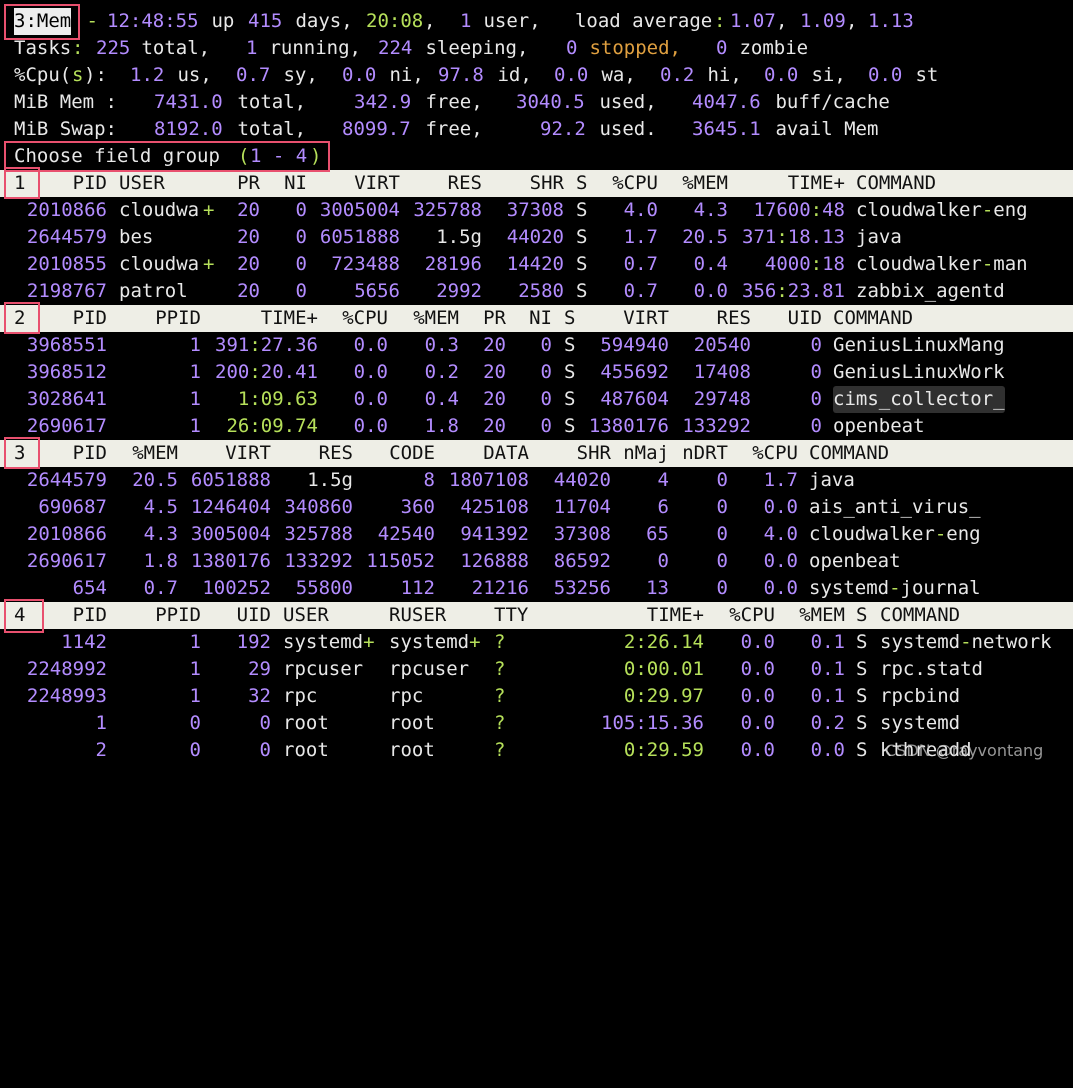 This screenshot has height=1088, width=1073. What do you see at coordinates (441, 345) in the screenshot?
I see `mem: 0.3` at bounding box center [441, 345].